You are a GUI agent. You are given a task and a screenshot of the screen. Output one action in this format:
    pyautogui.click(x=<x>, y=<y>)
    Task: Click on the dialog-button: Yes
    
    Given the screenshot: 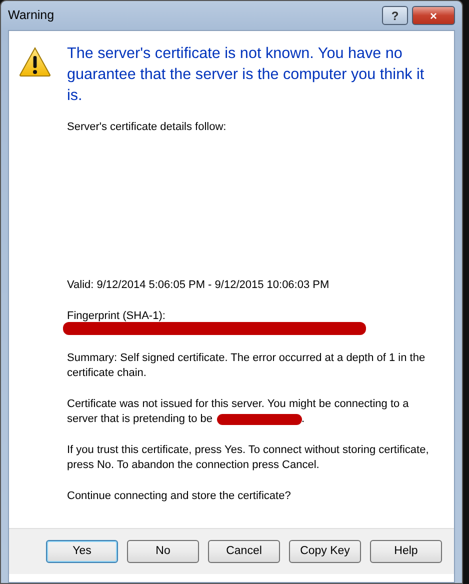 What is the action you would take?
    pyautogui.click(x=82, y=551)
    